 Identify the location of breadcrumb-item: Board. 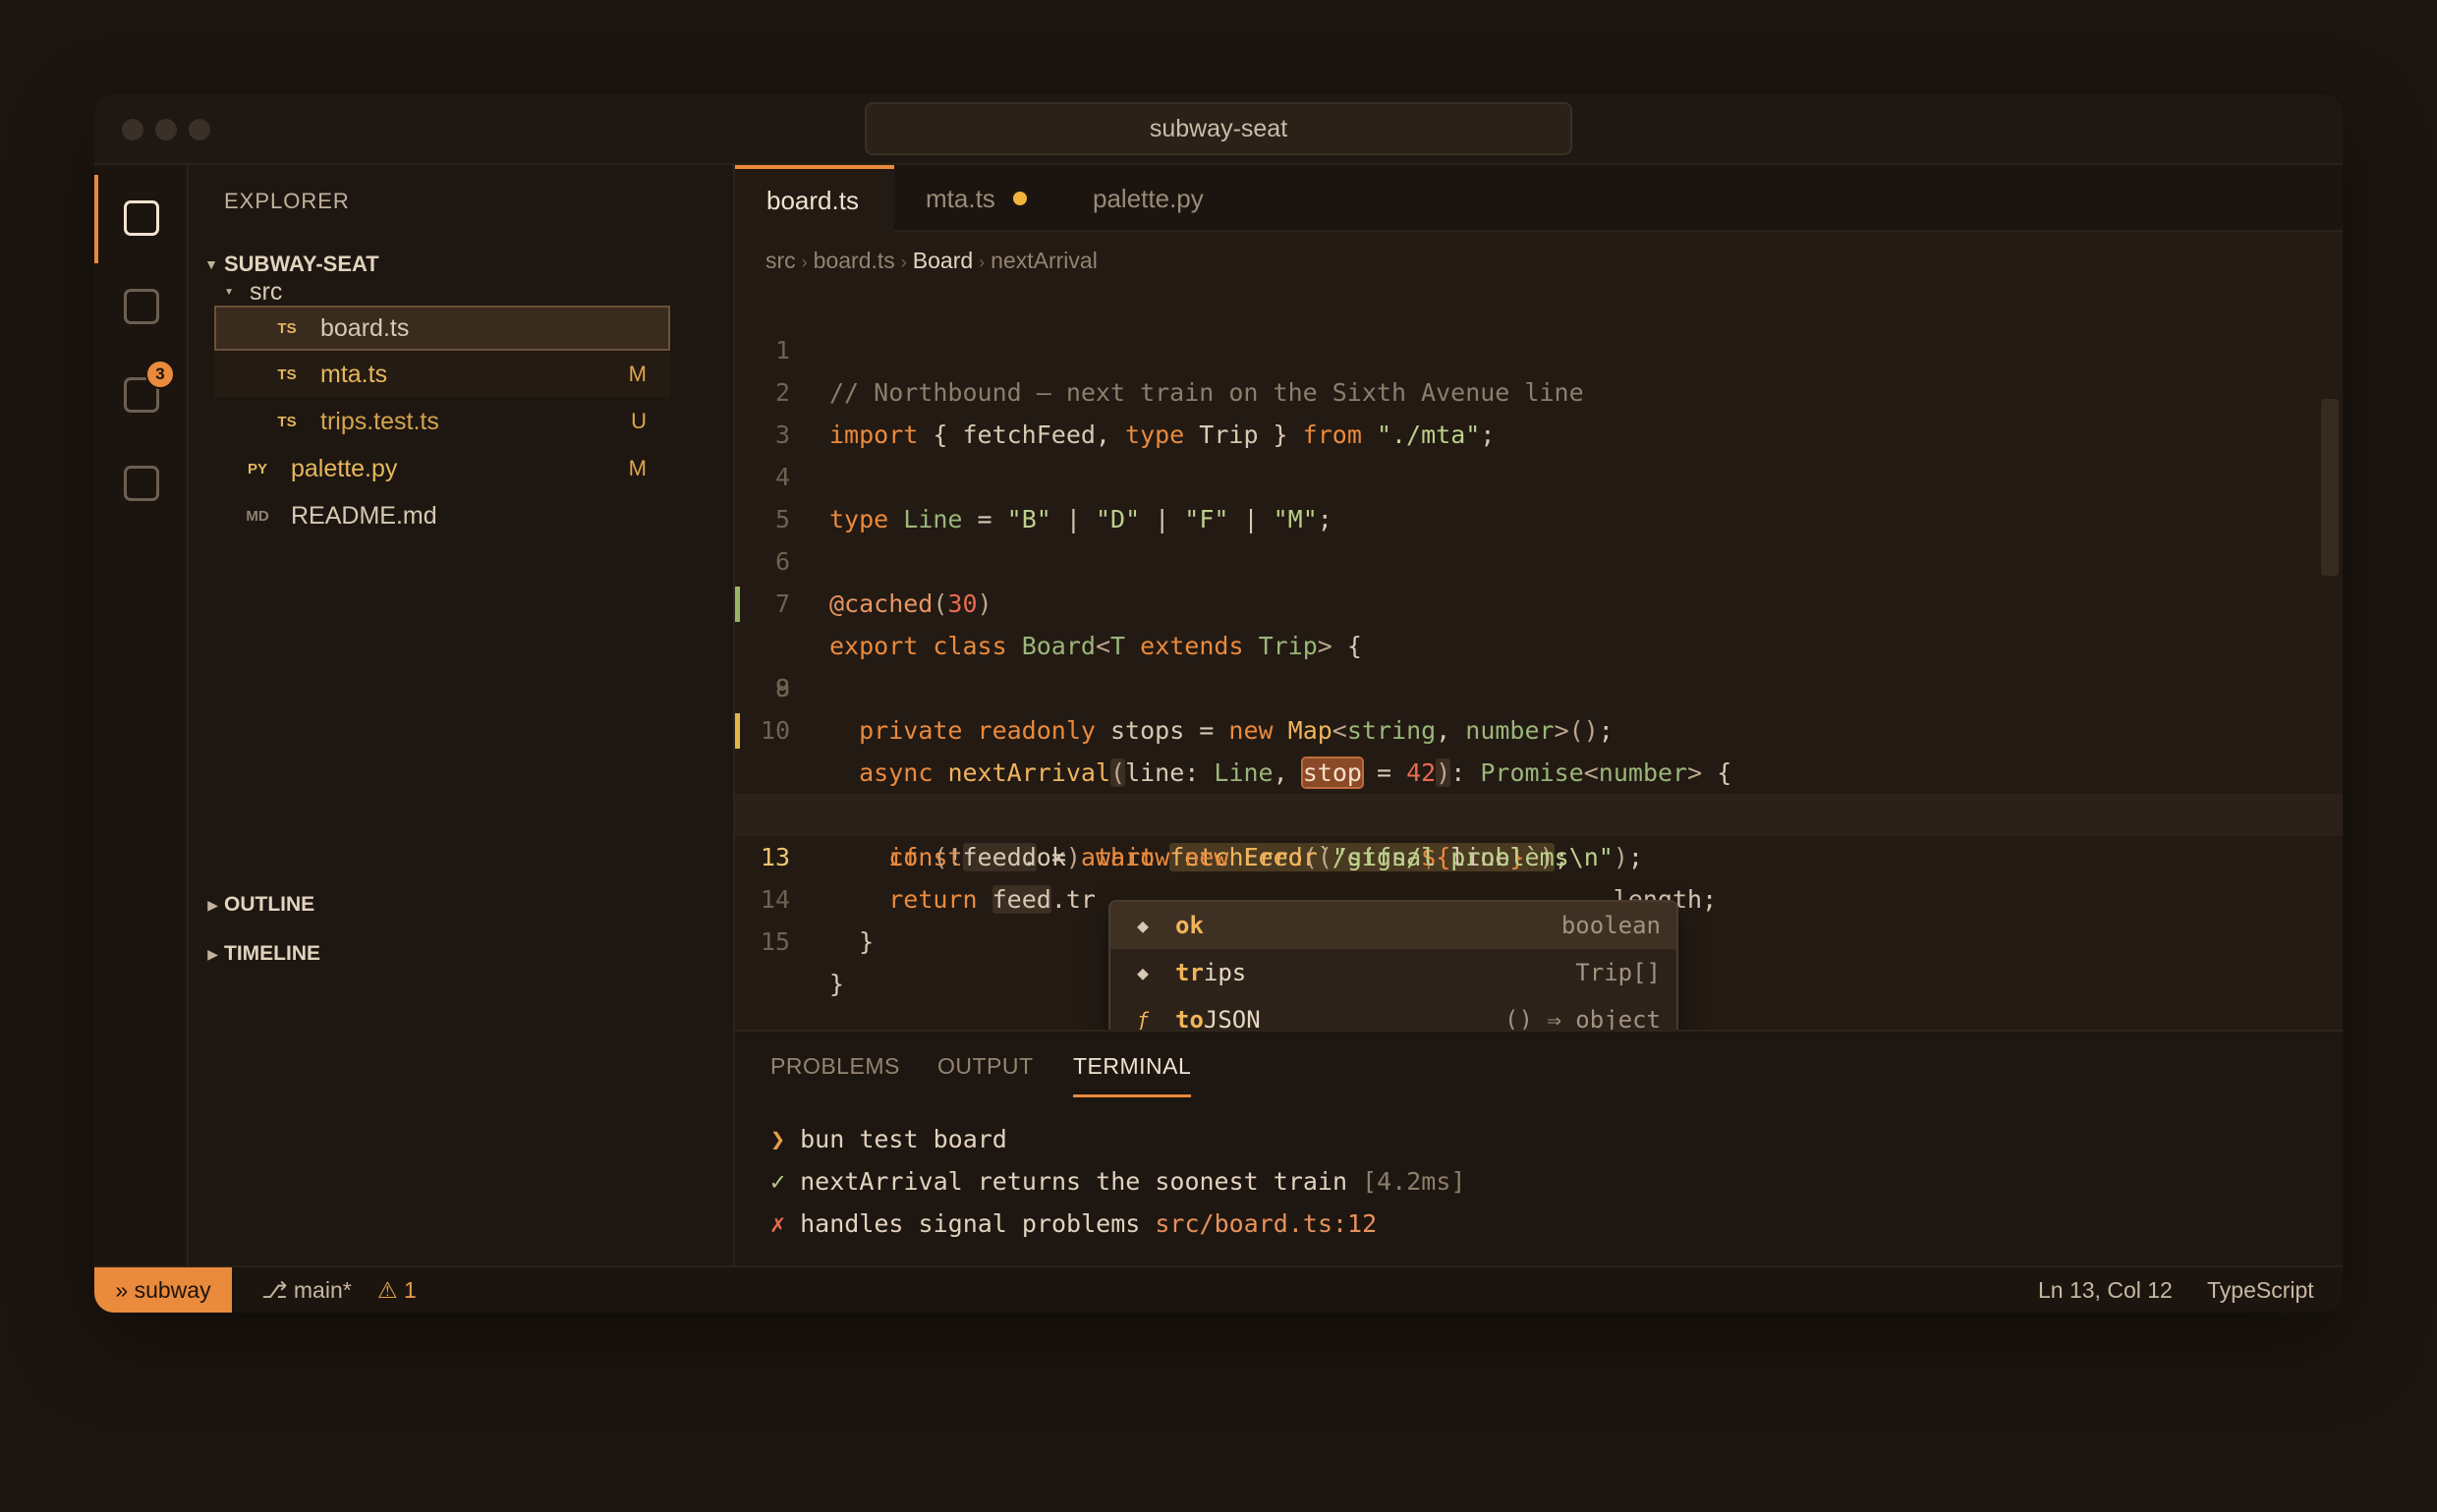
(943, 260).